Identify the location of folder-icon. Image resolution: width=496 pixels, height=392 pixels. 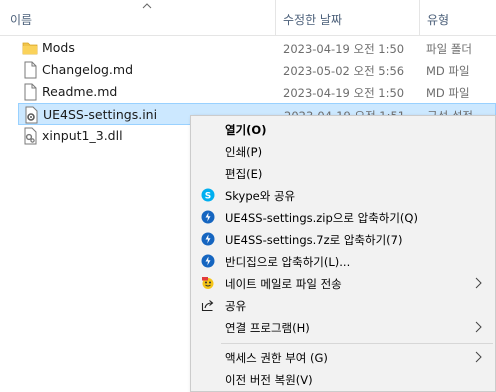
(30, 48).